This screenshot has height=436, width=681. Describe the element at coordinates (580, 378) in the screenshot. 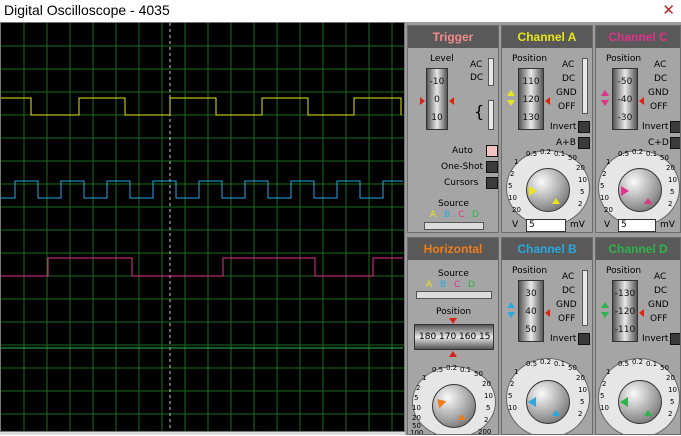

I see `channel-b-scale-label: 20` at that location.